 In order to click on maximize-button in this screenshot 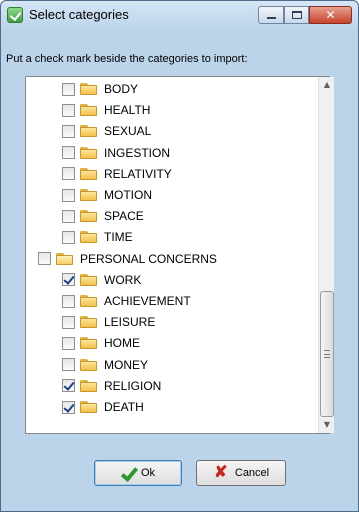, I will do `click(296, 15)`.